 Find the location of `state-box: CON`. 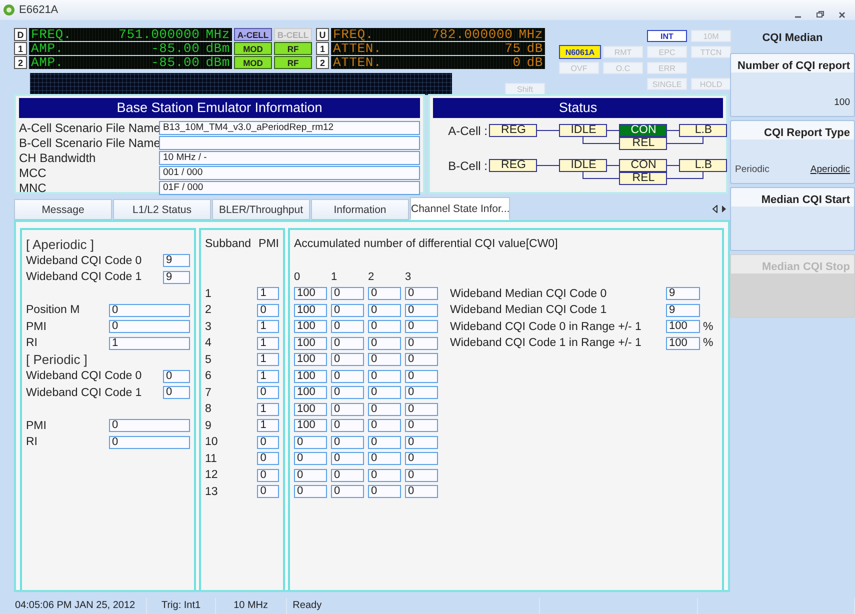

state-box: CON is located at coordinates (643, 130).